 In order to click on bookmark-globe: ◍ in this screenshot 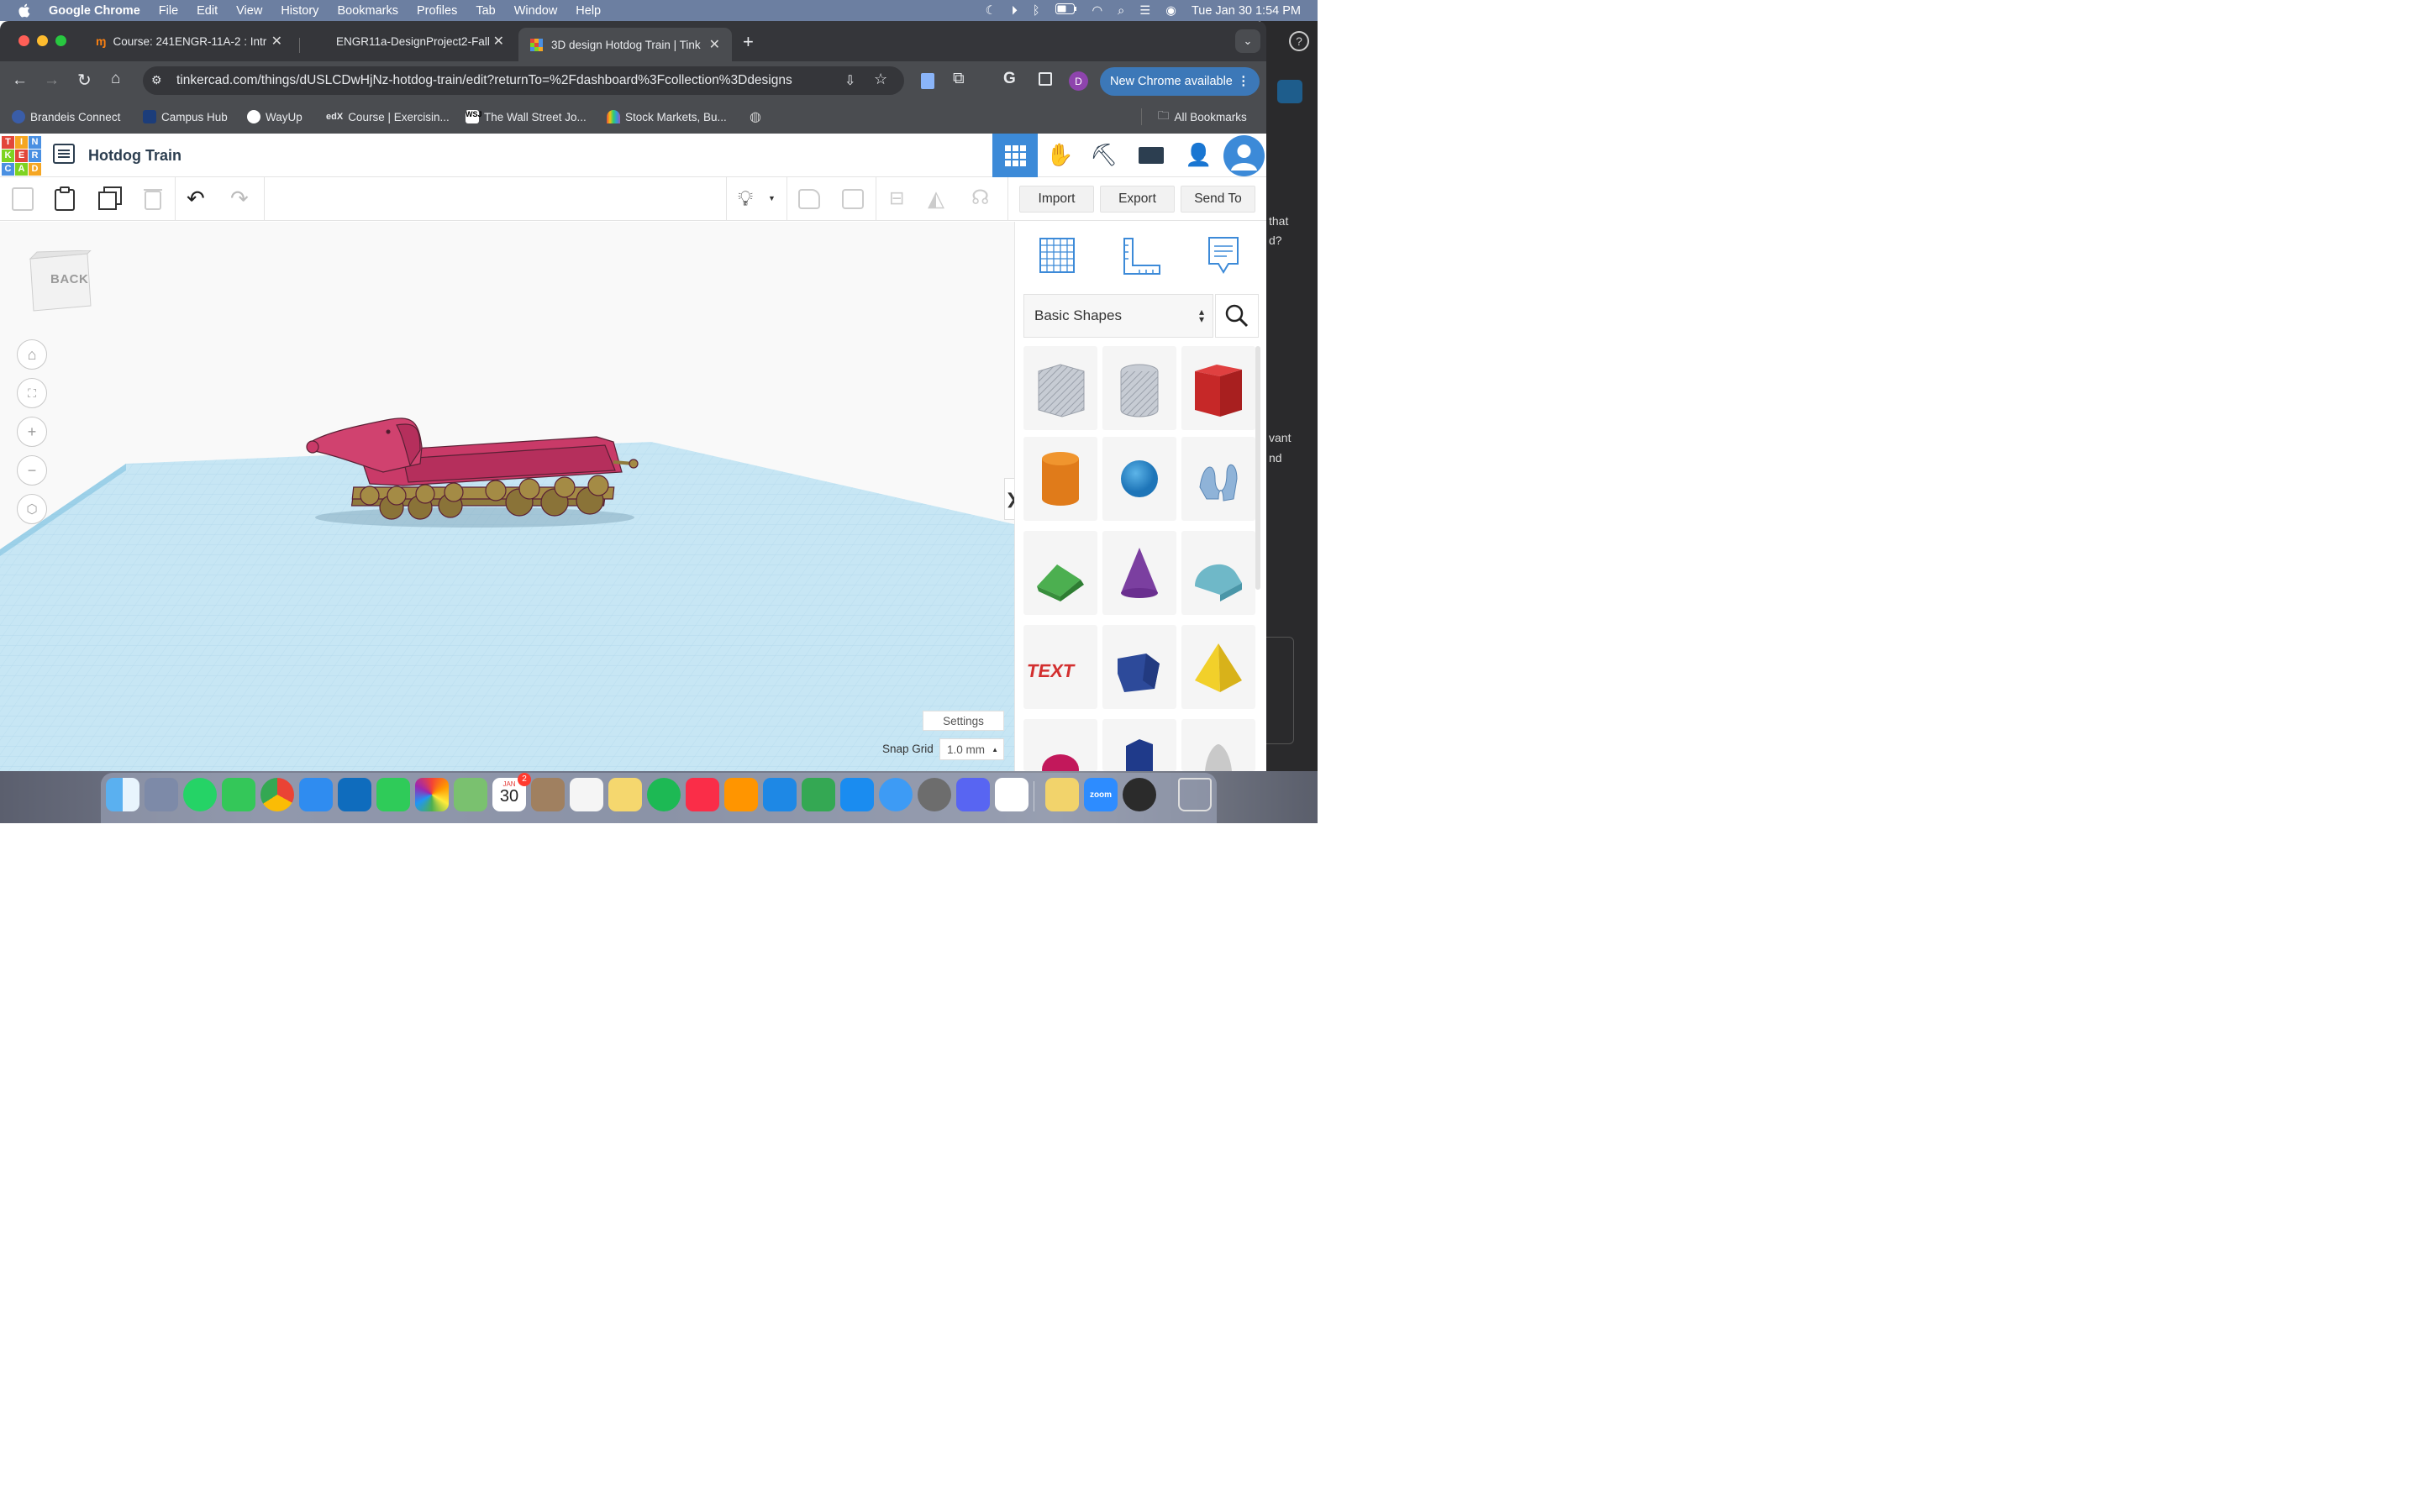, I will do `click(755, 116)`.